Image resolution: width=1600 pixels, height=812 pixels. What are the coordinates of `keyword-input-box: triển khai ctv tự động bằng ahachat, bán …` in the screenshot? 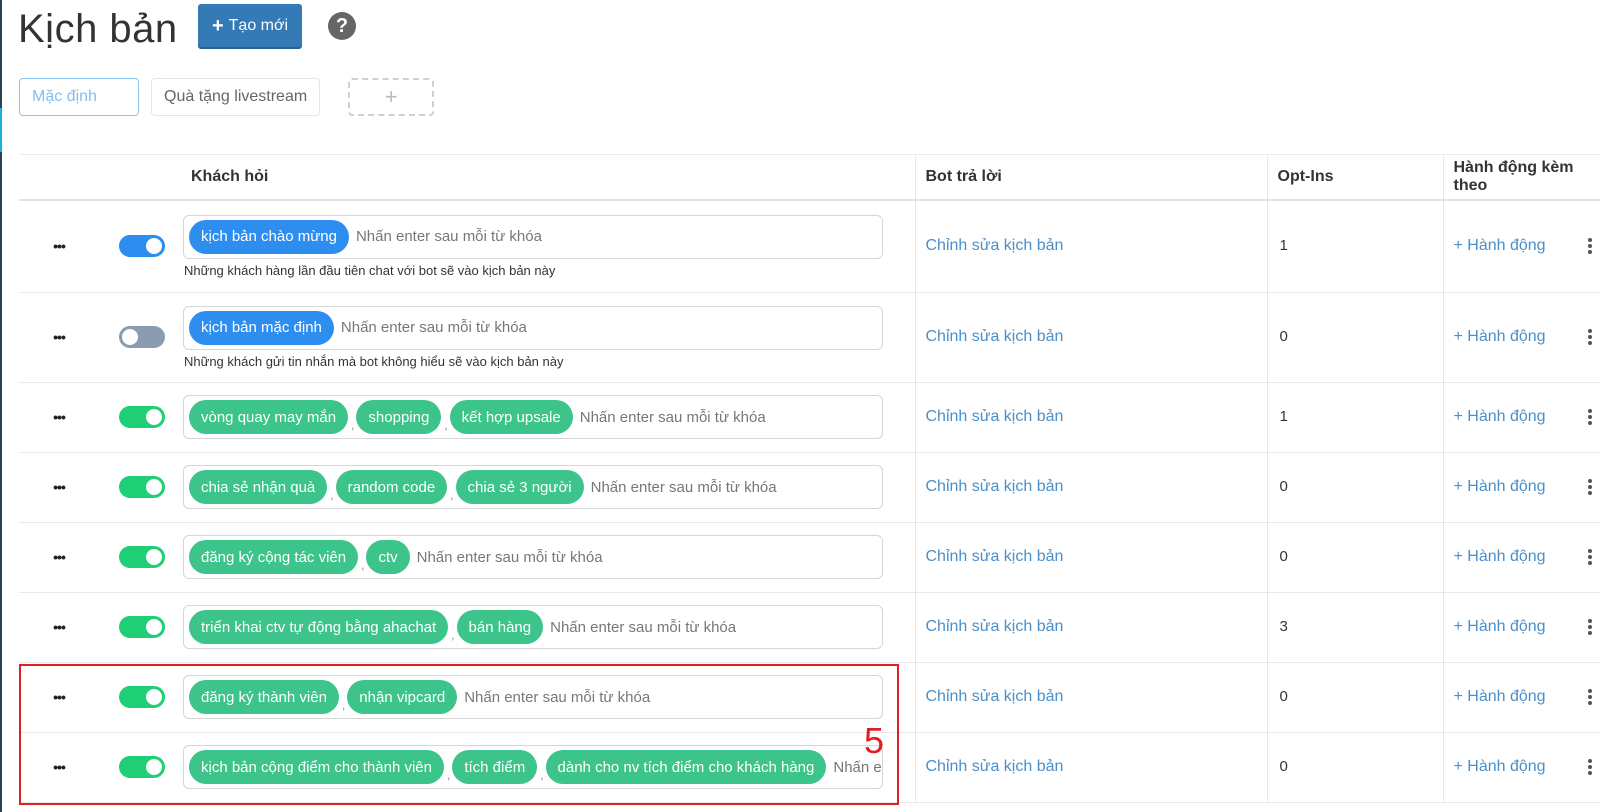 It's located at (533, 627).